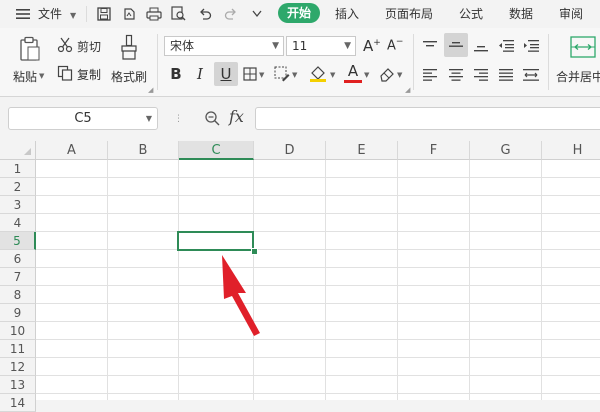 This screenshot has width=600, height=412. I want to click on formula-bar-drag-handle: ⋮, so click(178, 119).